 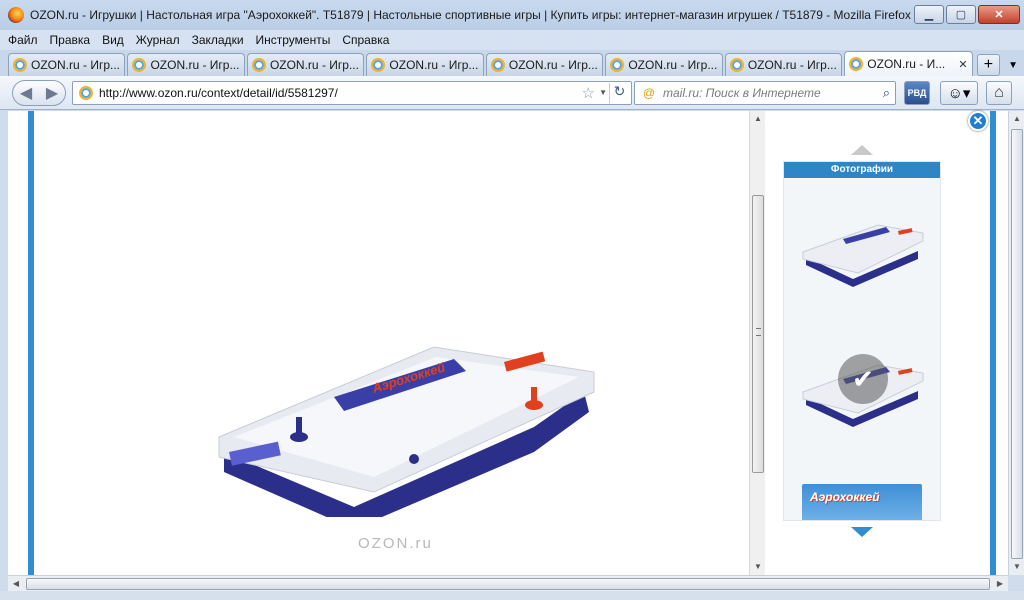 I want to click on hscroll-left-arrow-icon: ◀, so click(x=16, y=584).